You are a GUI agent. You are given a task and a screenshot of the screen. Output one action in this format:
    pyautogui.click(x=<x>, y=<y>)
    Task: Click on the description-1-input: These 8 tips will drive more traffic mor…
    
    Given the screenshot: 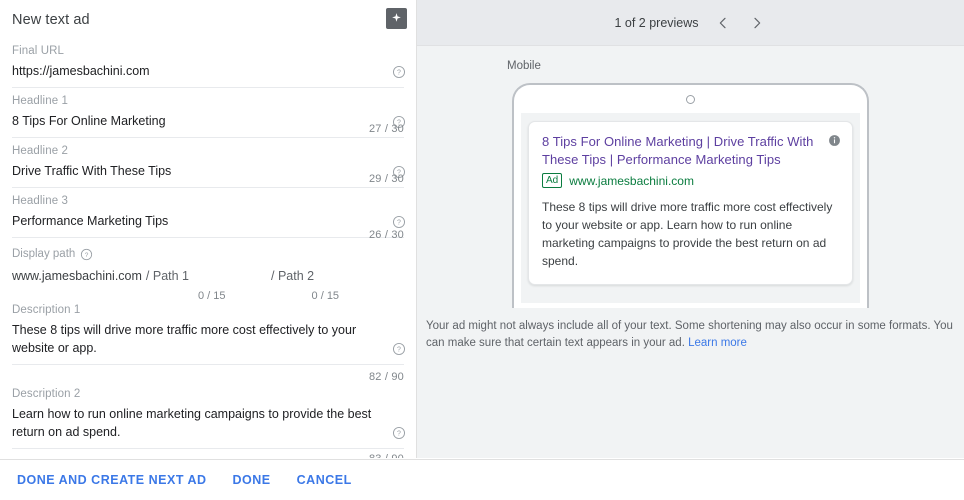 What is the action you would take?
    pyautogui.click(x=208, y=337)
    